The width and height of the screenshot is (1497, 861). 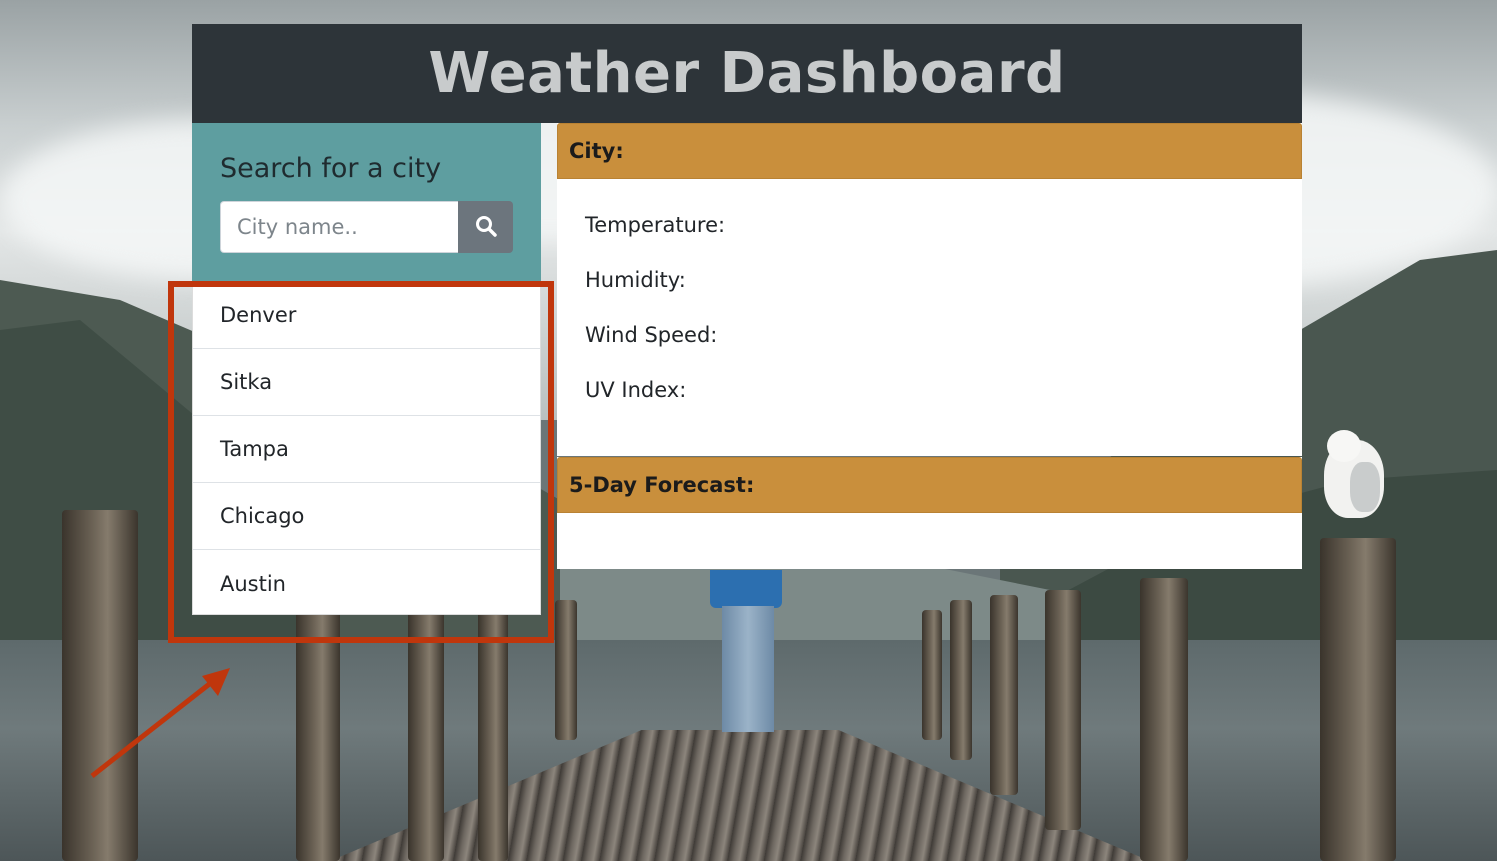 I want to click on search-panel: Search for a city, so click(x=366, y=202).